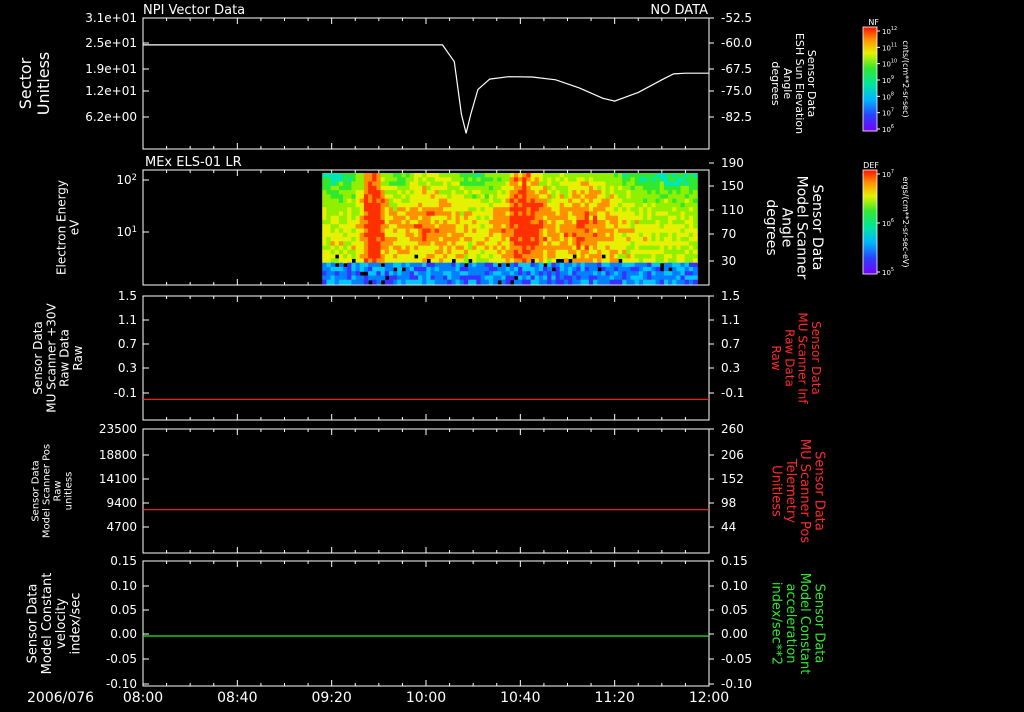  What do you see at coordinates (734, 586) in the screenshot?
I see `right-tick-label: 0.10` at bounding box center [734, 586].